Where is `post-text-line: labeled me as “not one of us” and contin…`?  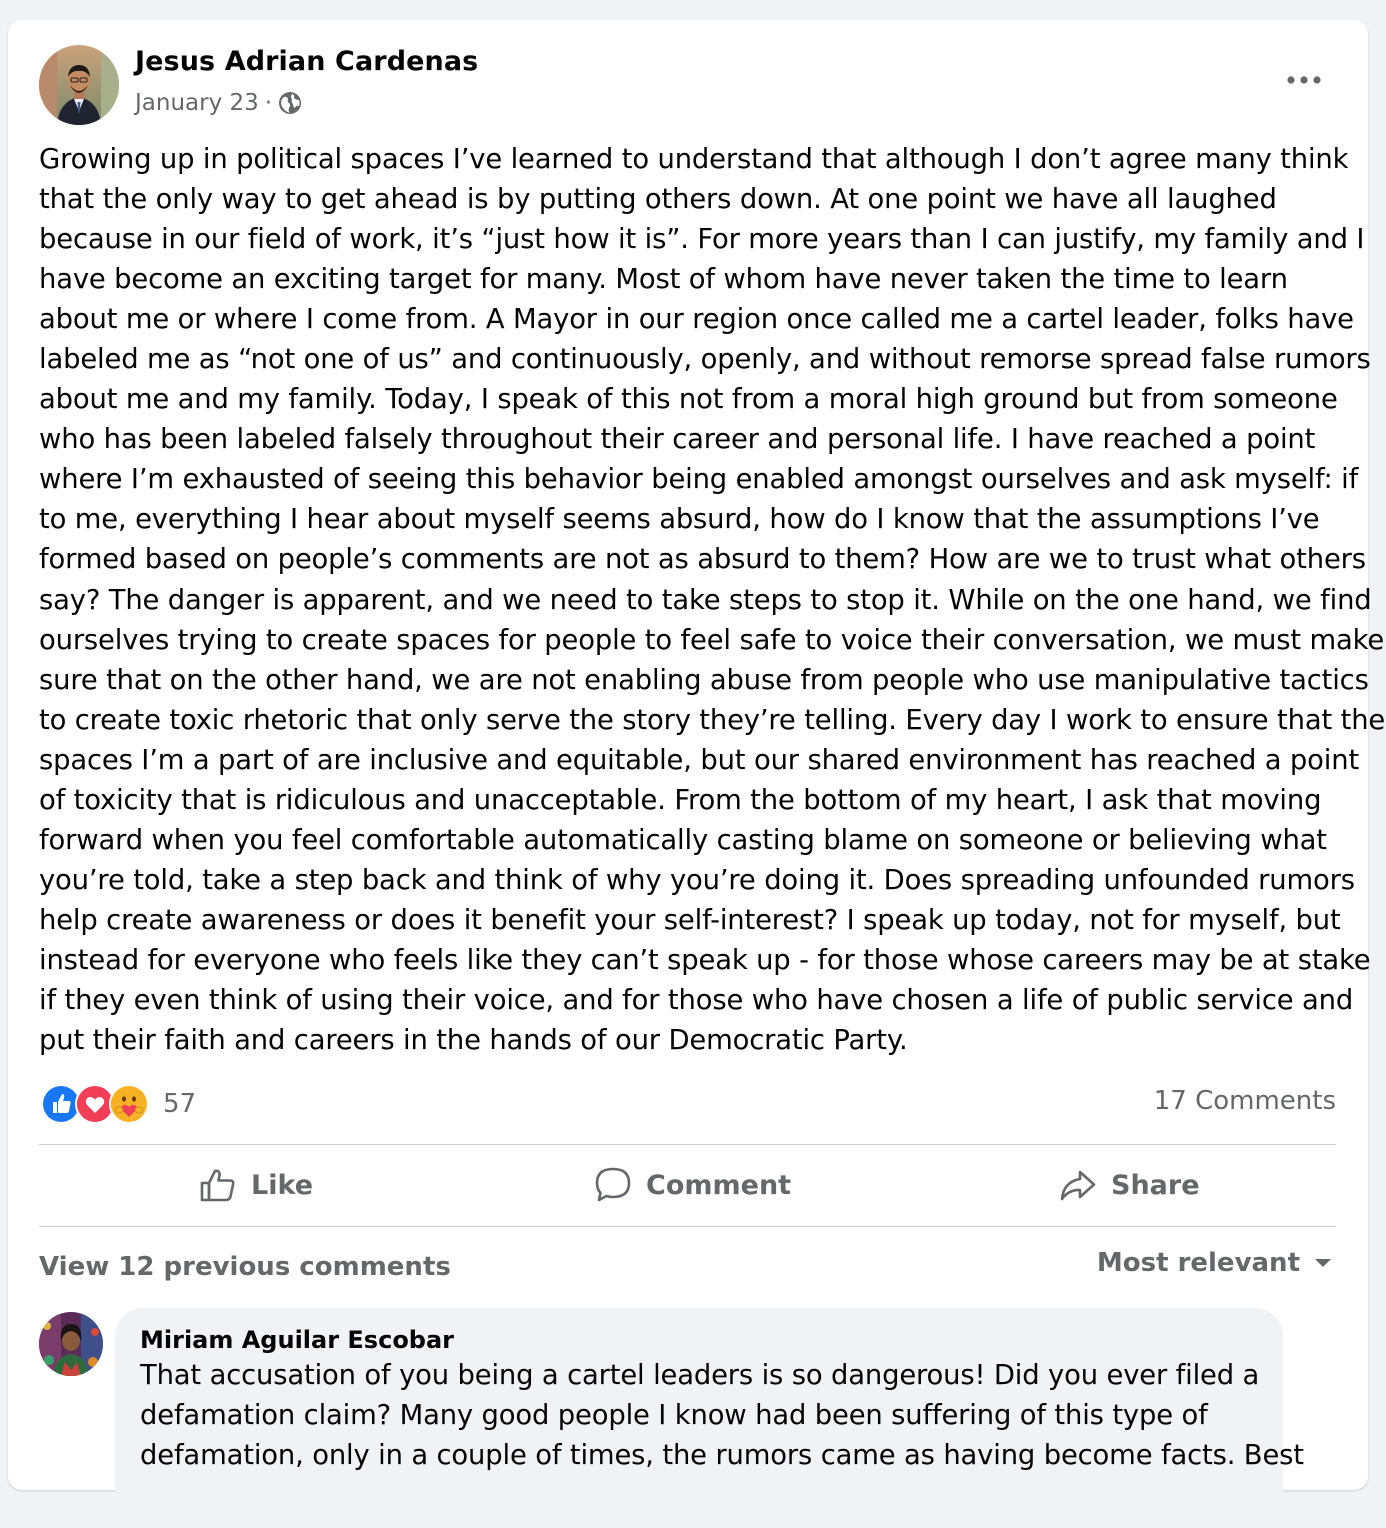
post-text-line: labeled me as “not one of us” and contin… is located at coordinates (705, 360).